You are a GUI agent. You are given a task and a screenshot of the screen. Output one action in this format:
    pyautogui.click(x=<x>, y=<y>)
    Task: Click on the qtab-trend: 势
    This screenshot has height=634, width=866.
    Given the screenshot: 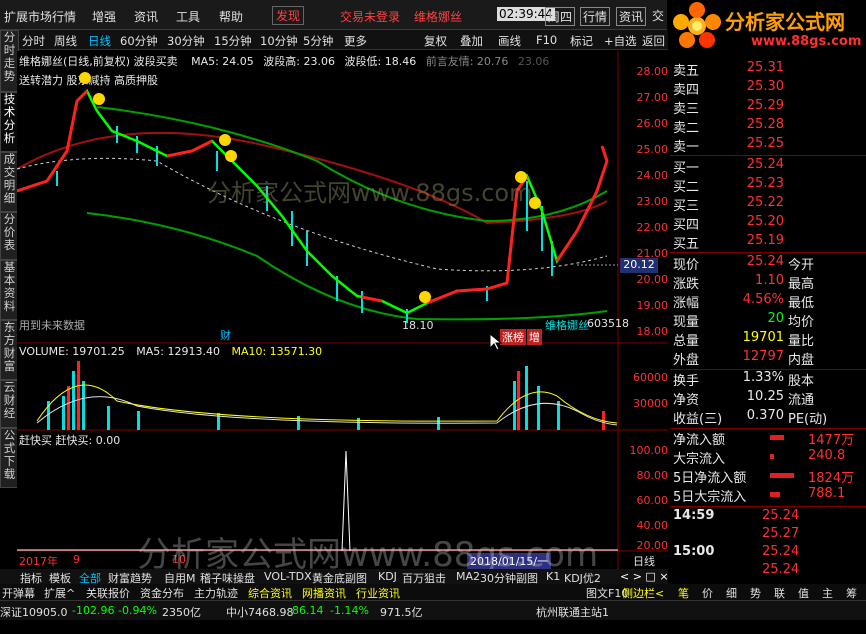 What is the action you would take?
    pyautogui.click(x=755, y=593)
    